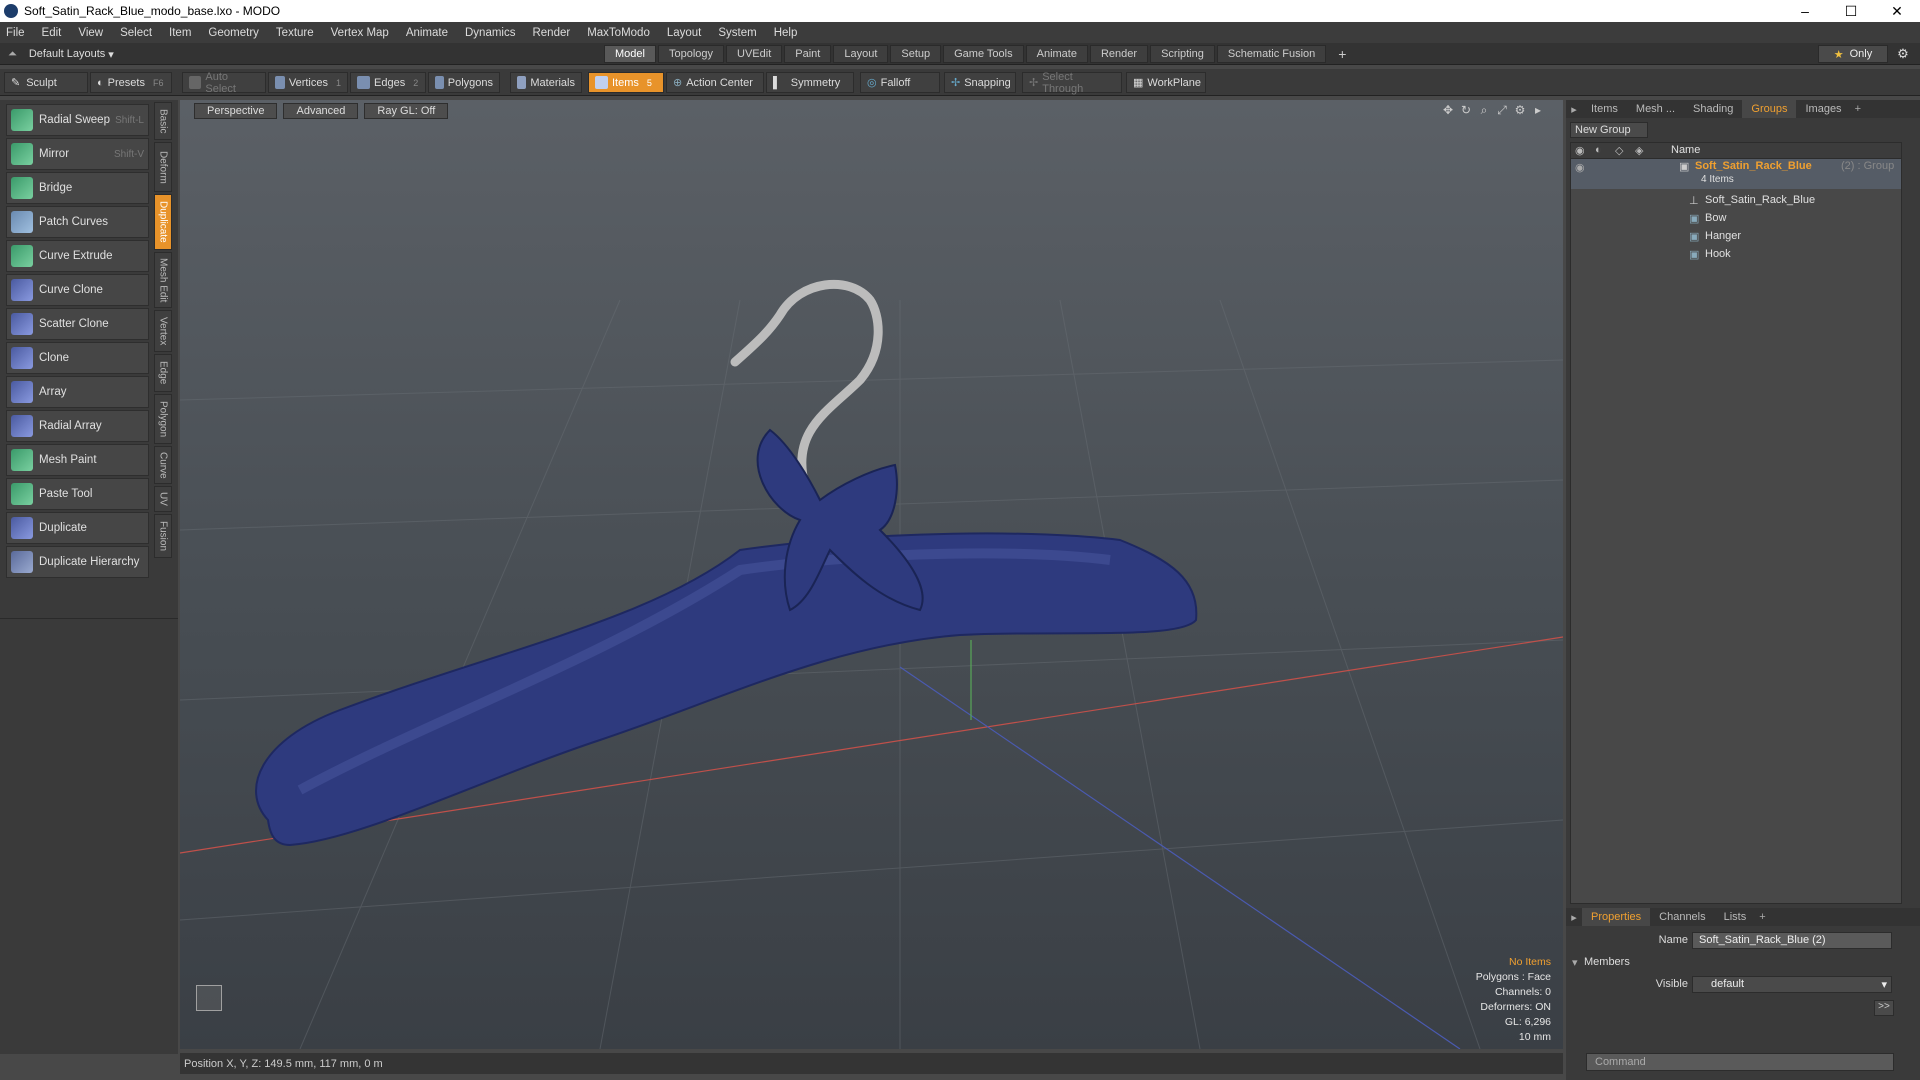  I want to click on pan-icon: ✥, so click(1448, 110).